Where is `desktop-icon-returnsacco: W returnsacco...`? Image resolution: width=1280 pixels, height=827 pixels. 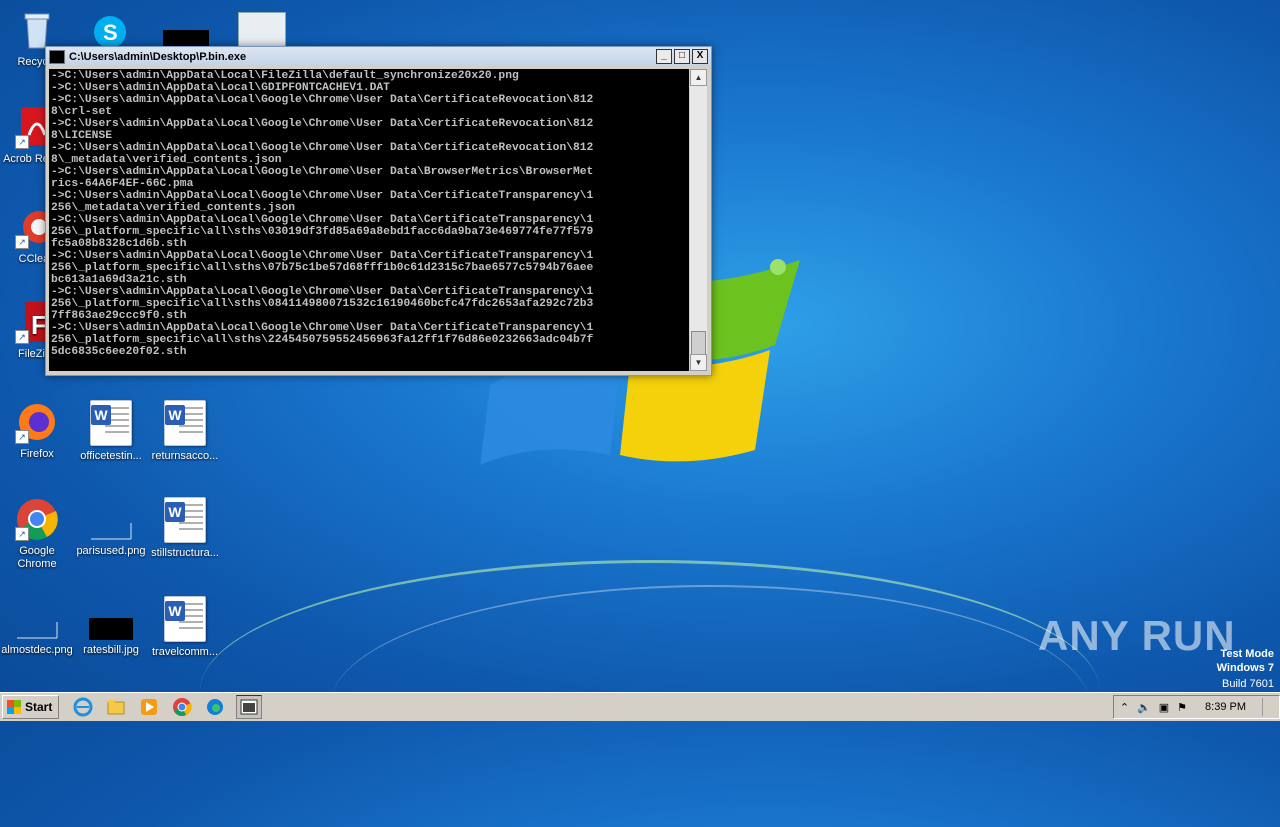
desktop-icon-returnsacco: W returnsacco... is located at coordinates (185, 431).